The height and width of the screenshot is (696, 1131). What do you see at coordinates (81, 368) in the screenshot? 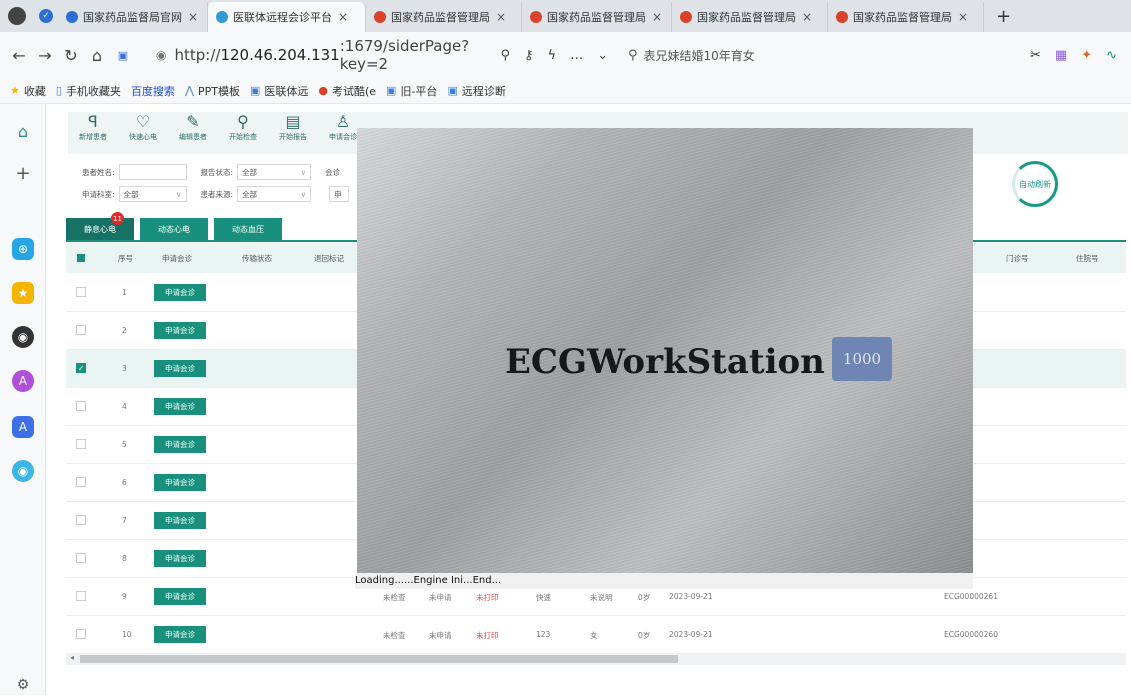
I see `row-checkbox: ✓` at bounding box center [81, 368].